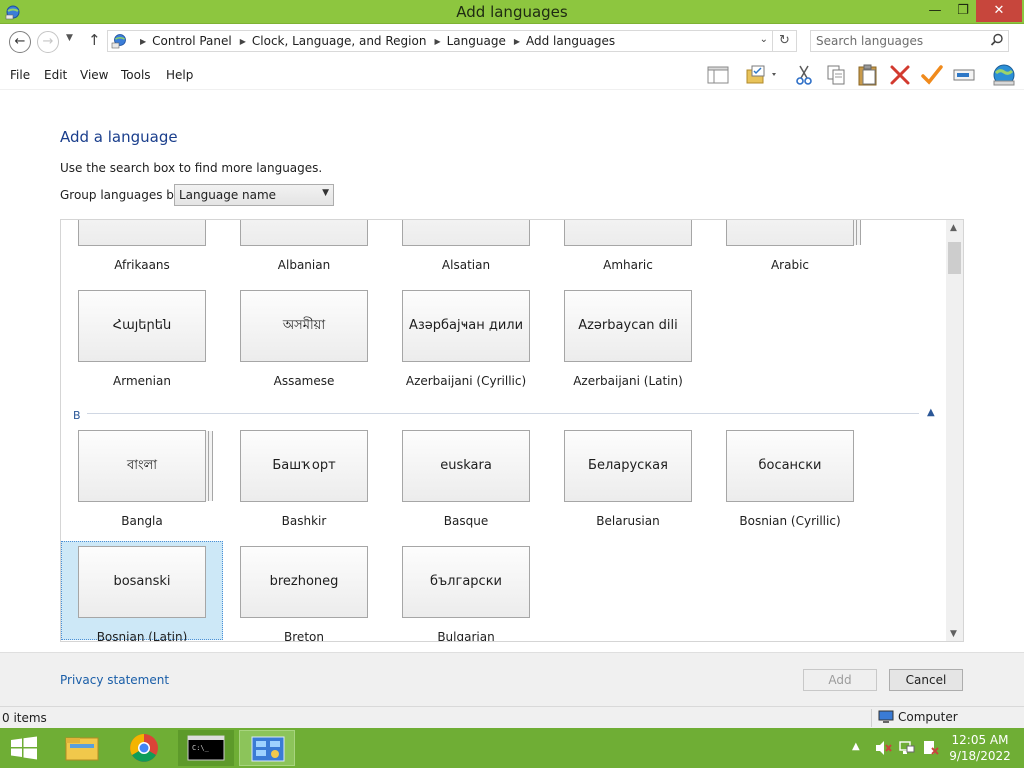  Describe the element at coordinates (963, 11) in the screenshot. I see `maximize-button: ❐` at that location.